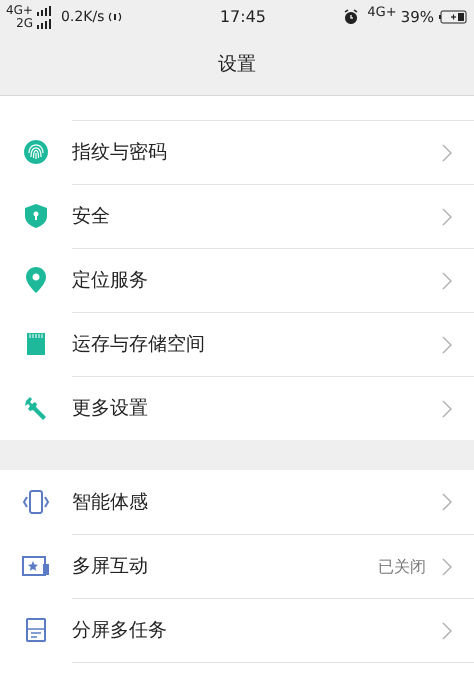 The image size is (474, 673). What do you see at coordinates (237, 630) in the screenshot?
I see `settings-row: 分屏多任务` at bounding box center [237, 630].